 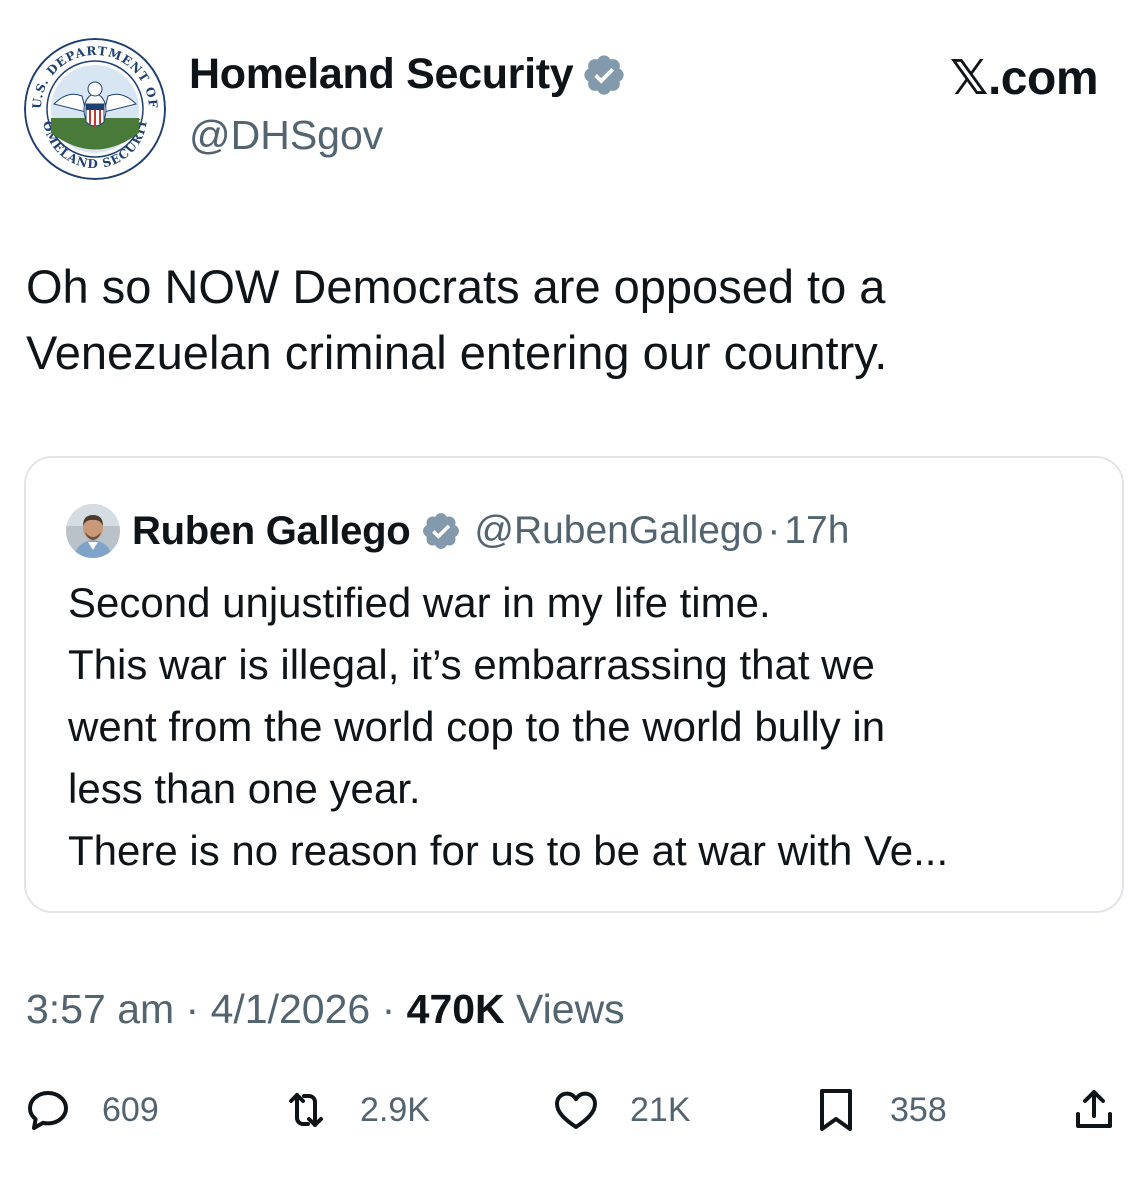 I want to click on bookmark-icon, so click(x=836, y=1110).